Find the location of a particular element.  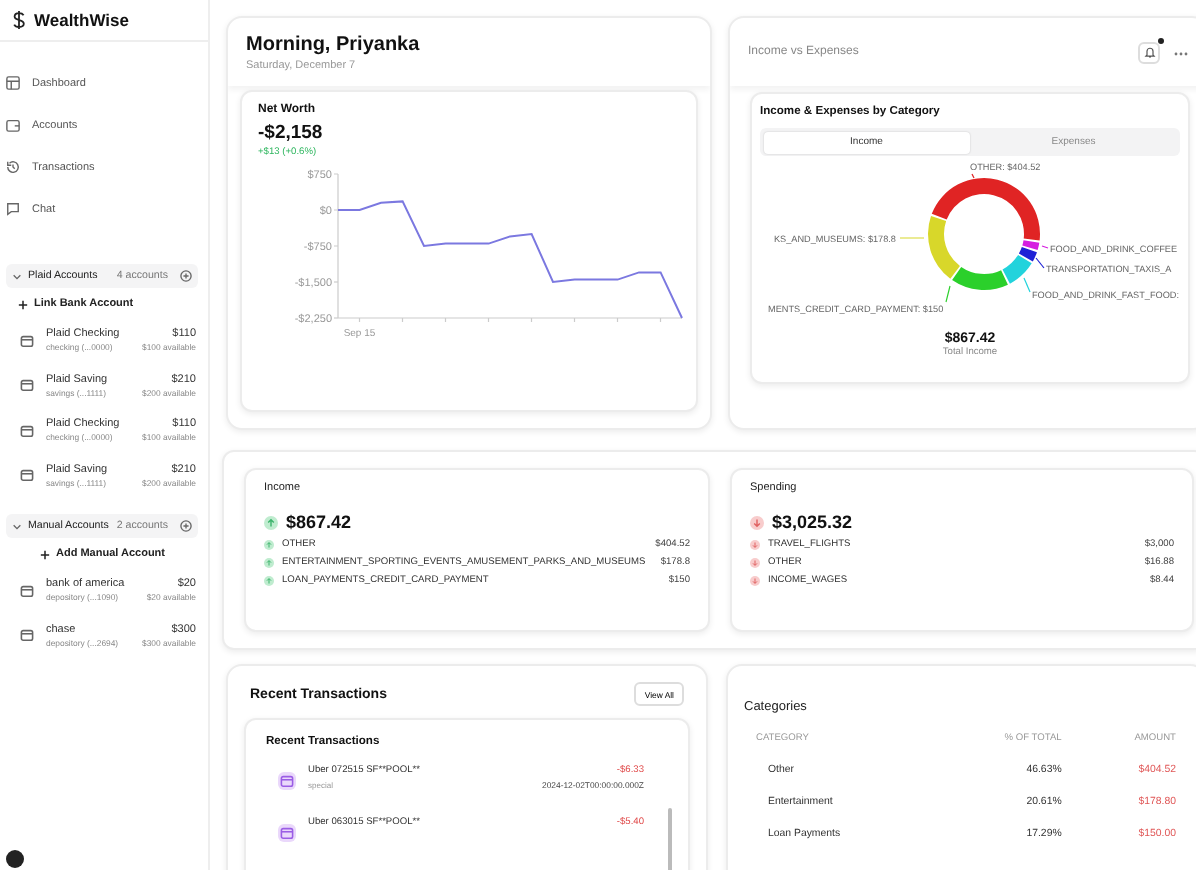

chat-icon is located at coordinates (13, 209).